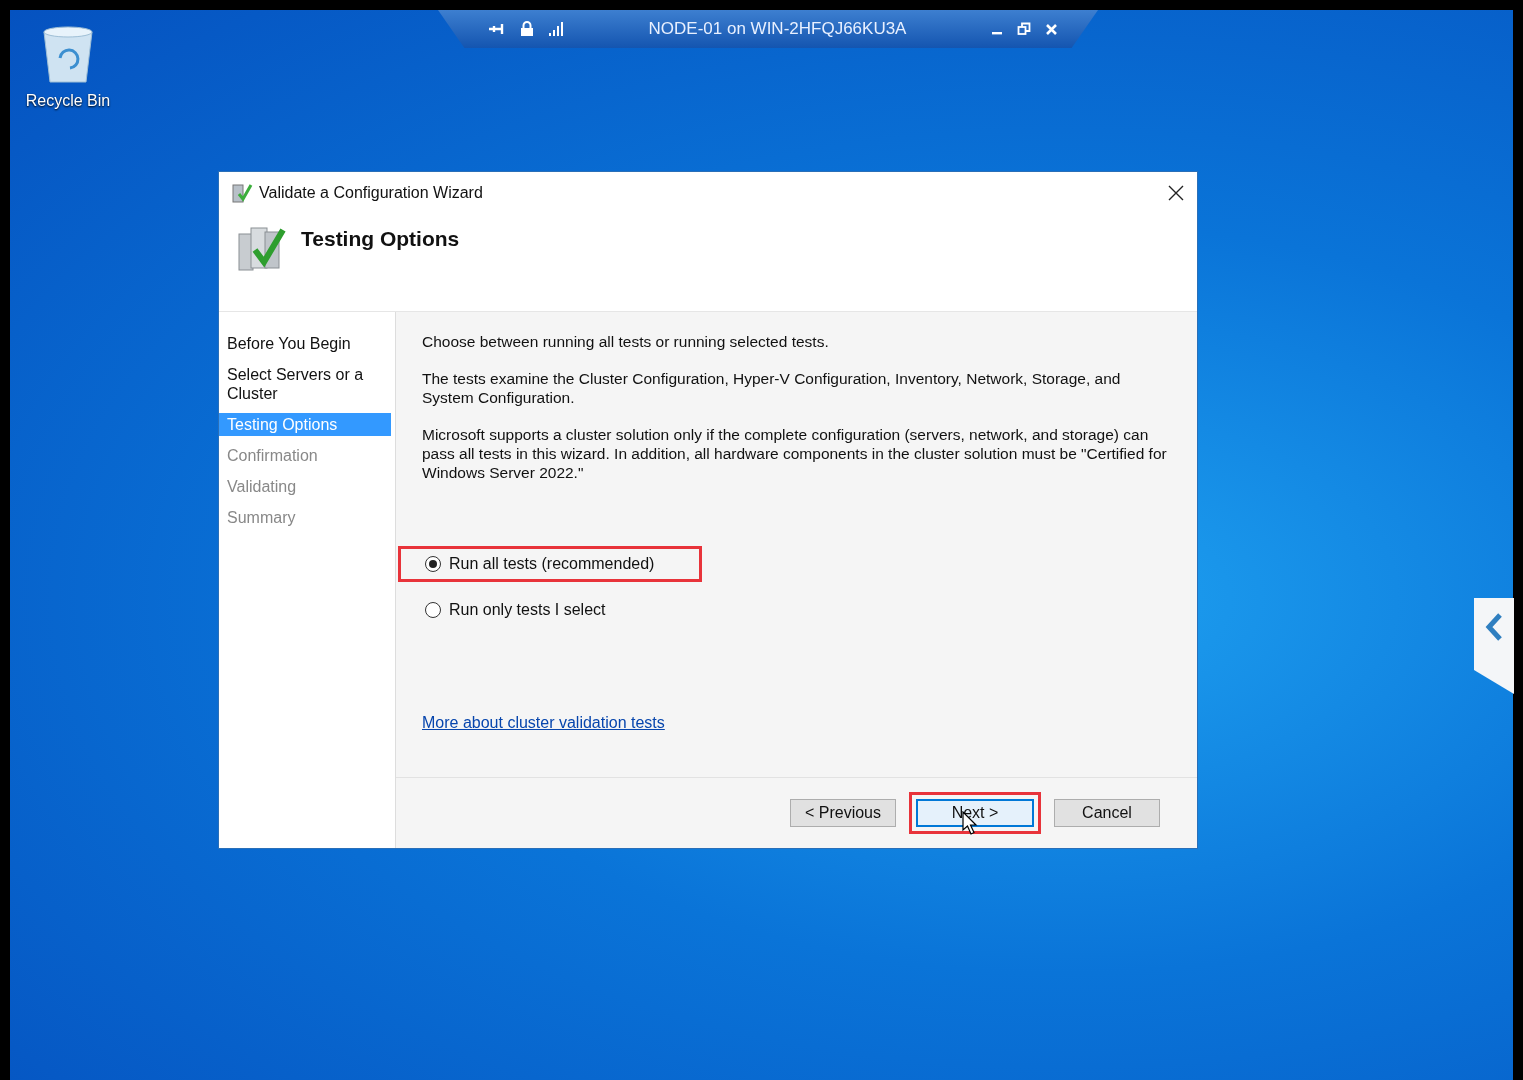 This screenshot has height=1080, width=1523. Describe the element at coordinates (1107, 813) in the screenshot. I see `wizard-button: Cancel` at that location.